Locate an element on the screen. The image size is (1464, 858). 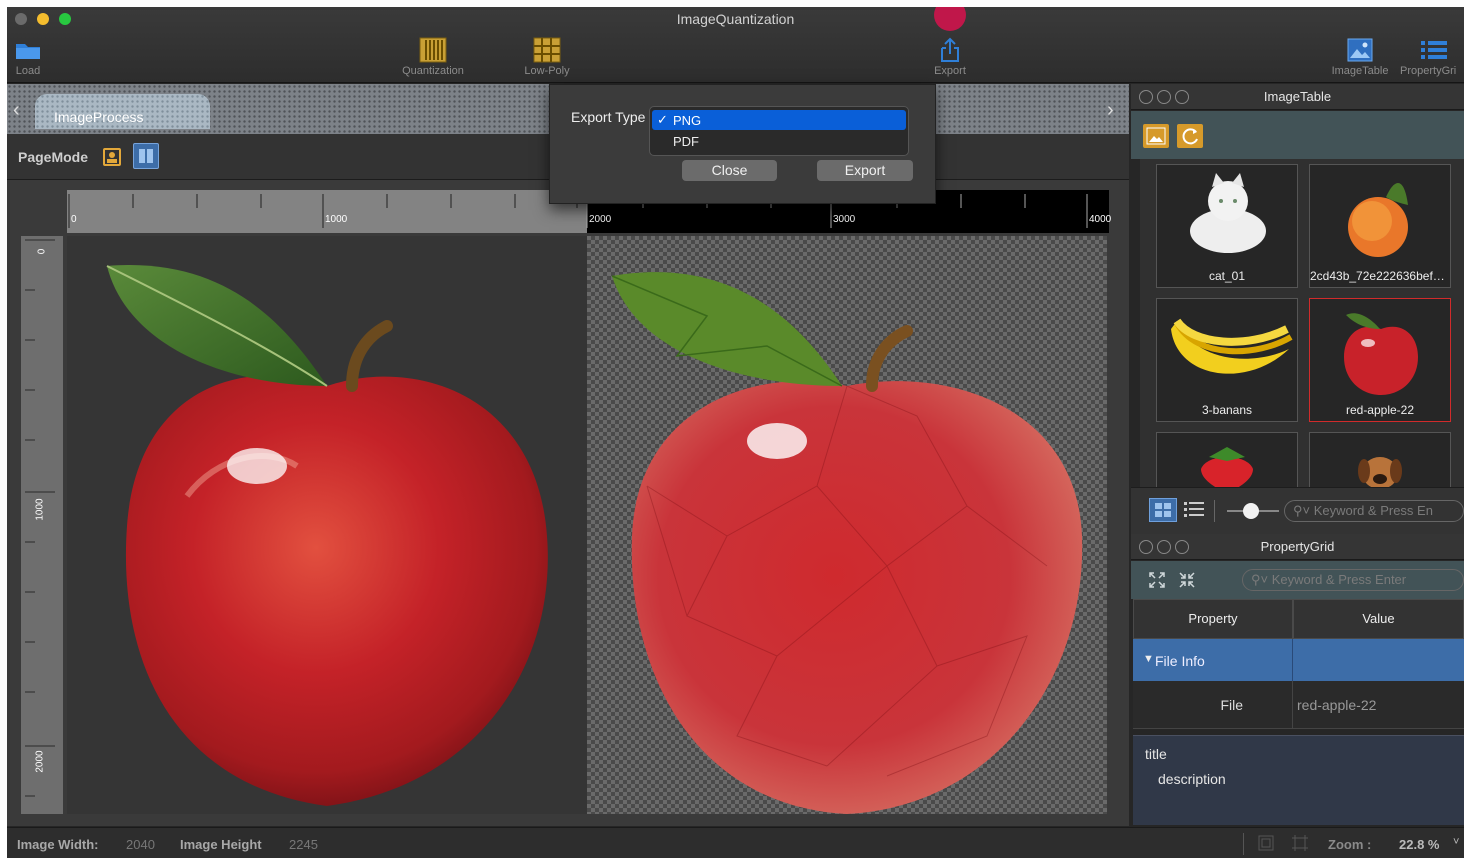
vruler-label-1000: 1000 is located at coordinates (40, 509).